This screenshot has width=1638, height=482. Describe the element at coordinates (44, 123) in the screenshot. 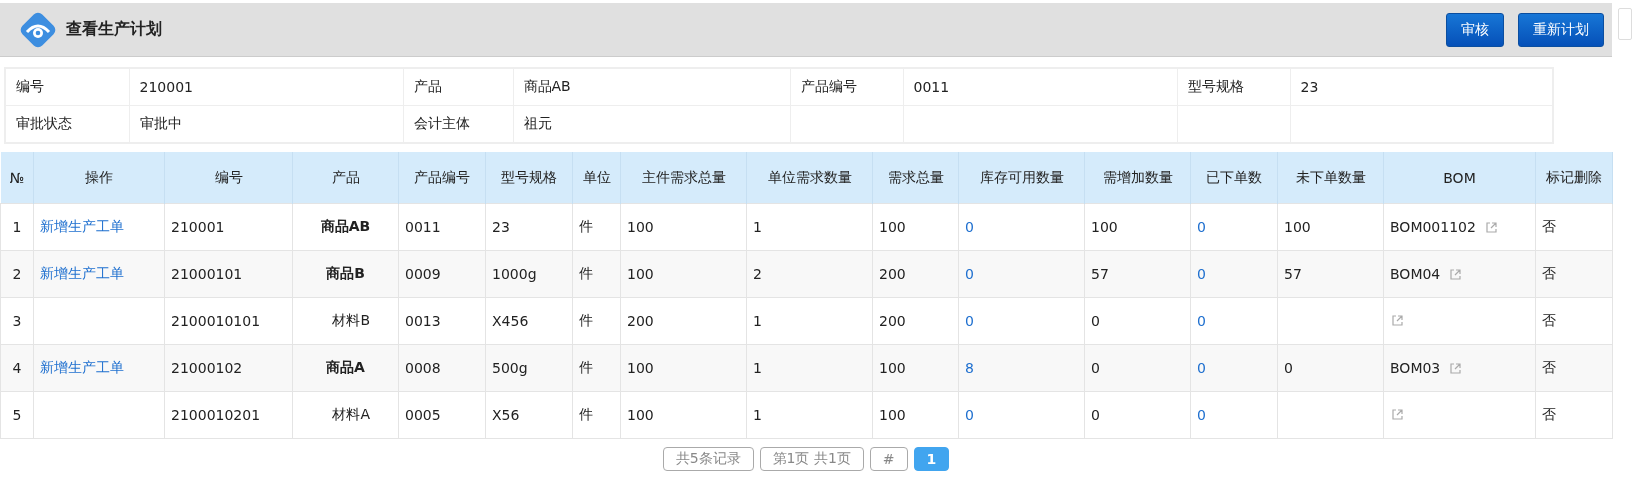

I see `info-label: 审批状态` at that location.